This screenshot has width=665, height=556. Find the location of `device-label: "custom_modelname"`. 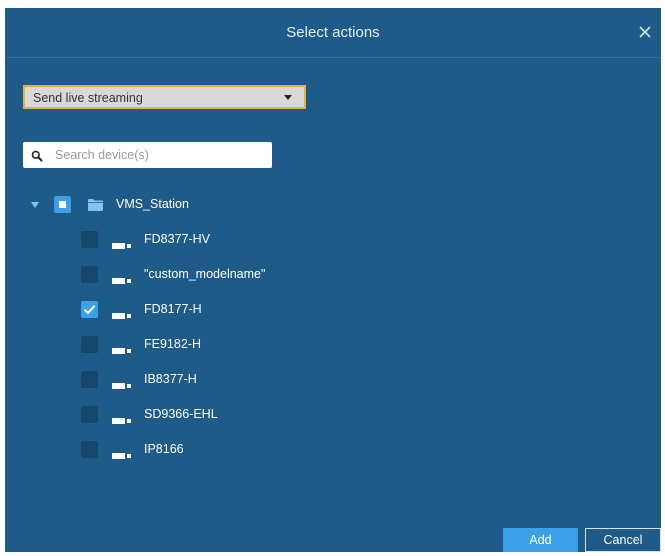

device-label: "custom_modelname" is located at coordinates (205, 274).